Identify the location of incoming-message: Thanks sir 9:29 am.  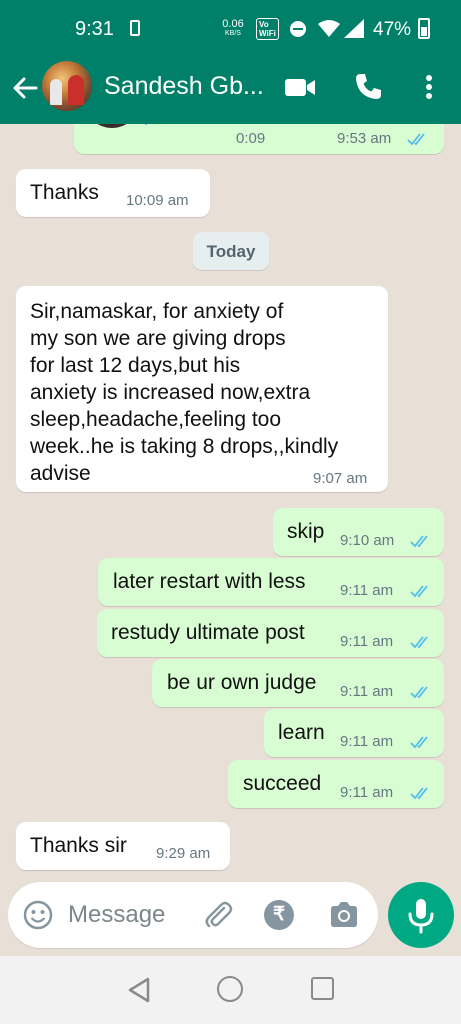
(123, 846).